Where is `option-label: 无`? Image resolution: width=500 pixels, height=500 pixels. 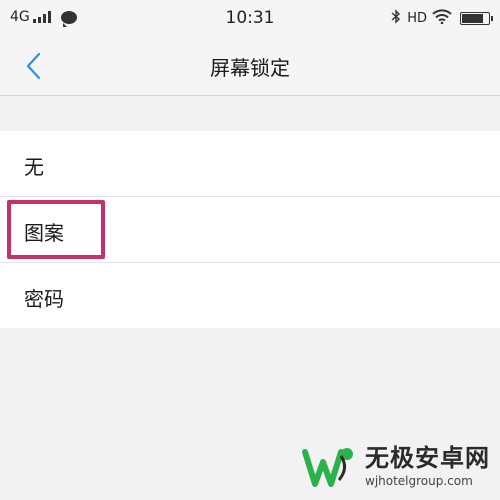
option-label: 无 is located at coordinates (34, 167).